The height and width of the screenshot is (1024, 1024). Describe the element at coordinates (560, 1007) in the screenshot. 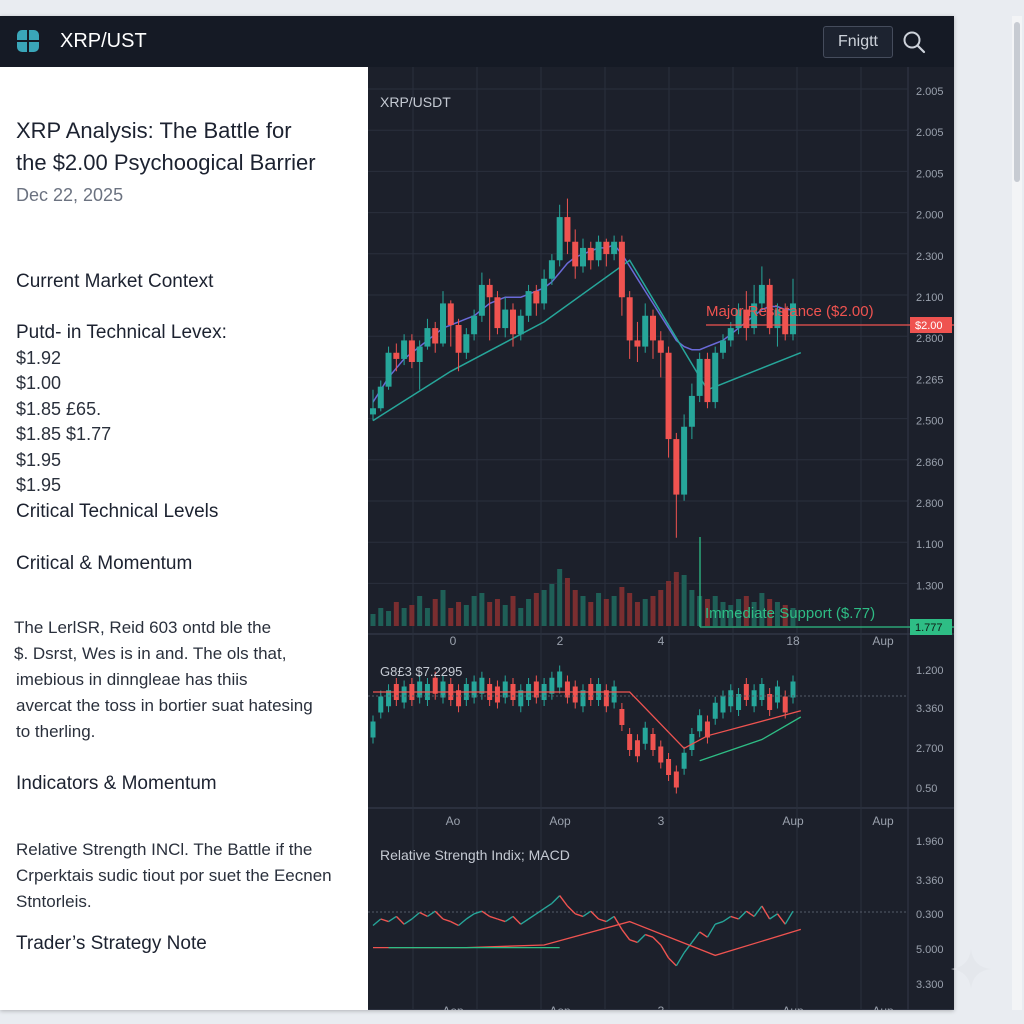

I see `rsi-time-tick-label: Aop` at that location.